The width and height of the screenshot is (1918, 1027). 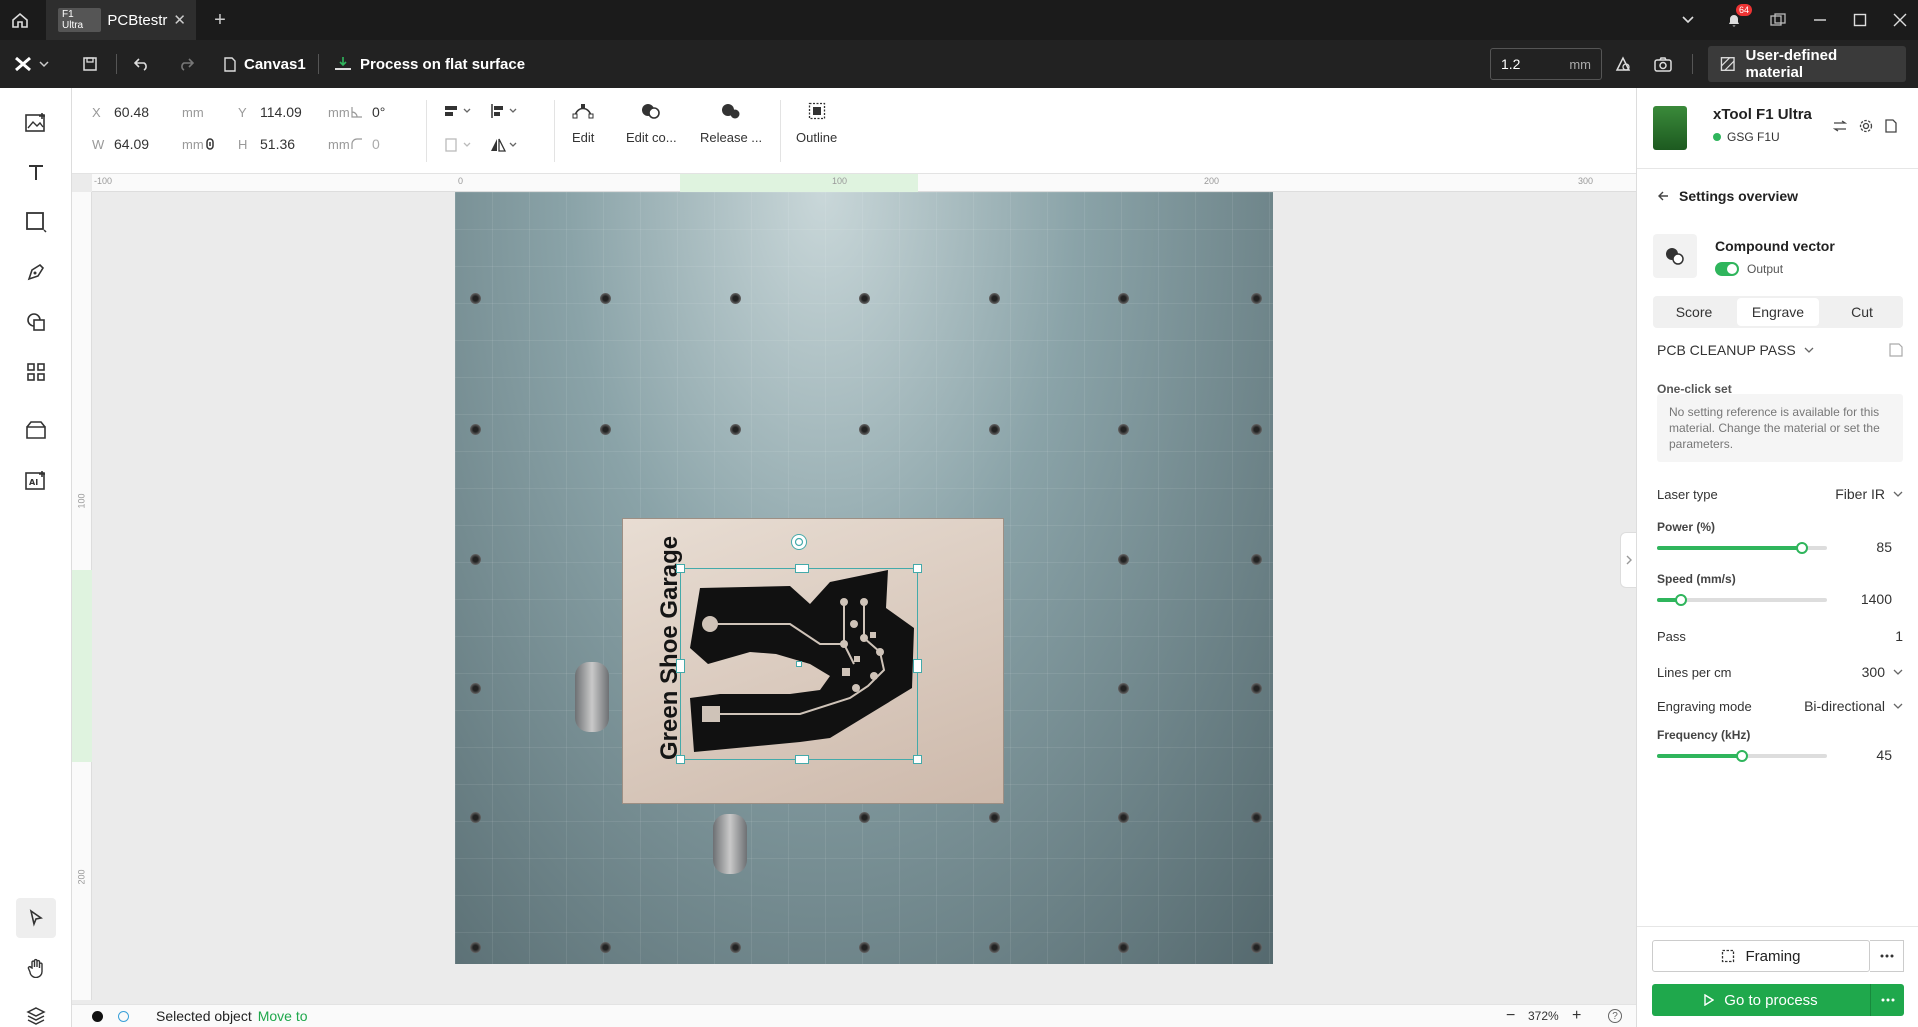 I want to click on selected-object-text: Selected object, so click(x=204, y=1016).